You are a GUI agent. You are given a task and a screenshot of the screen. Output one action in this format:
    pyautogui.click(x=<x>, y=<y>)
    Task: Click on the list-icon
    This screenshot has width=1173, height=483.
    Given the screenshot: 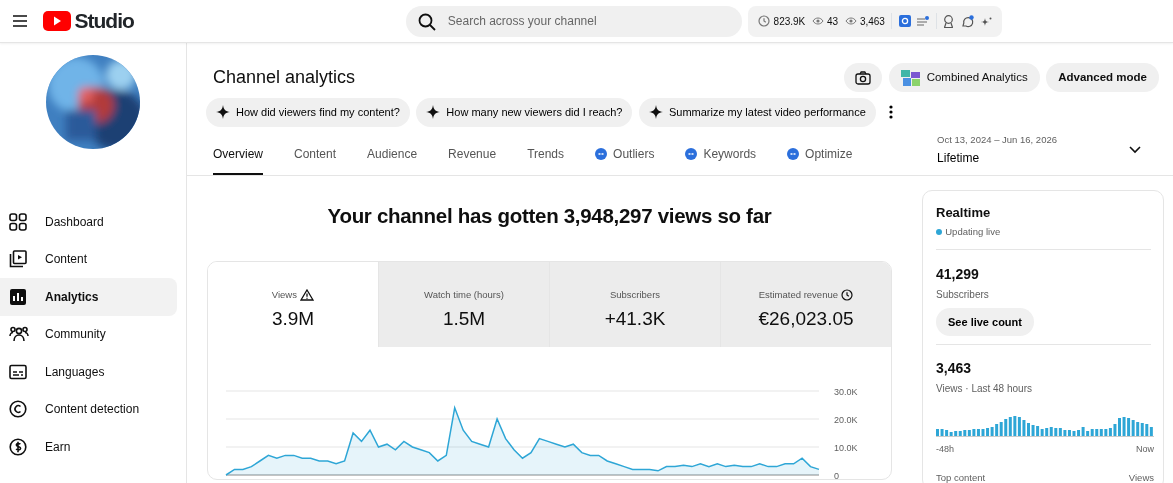 What is the action you would take?
    pyautogui.click(x=923, y=21)
    